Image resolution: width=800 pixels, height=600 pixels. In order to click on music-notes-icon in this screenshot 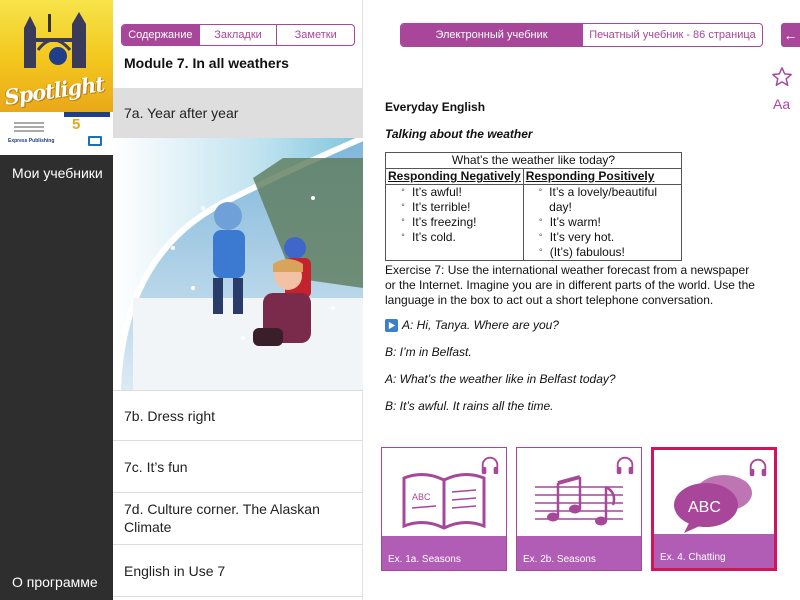, I will do `click(579, 501)`.